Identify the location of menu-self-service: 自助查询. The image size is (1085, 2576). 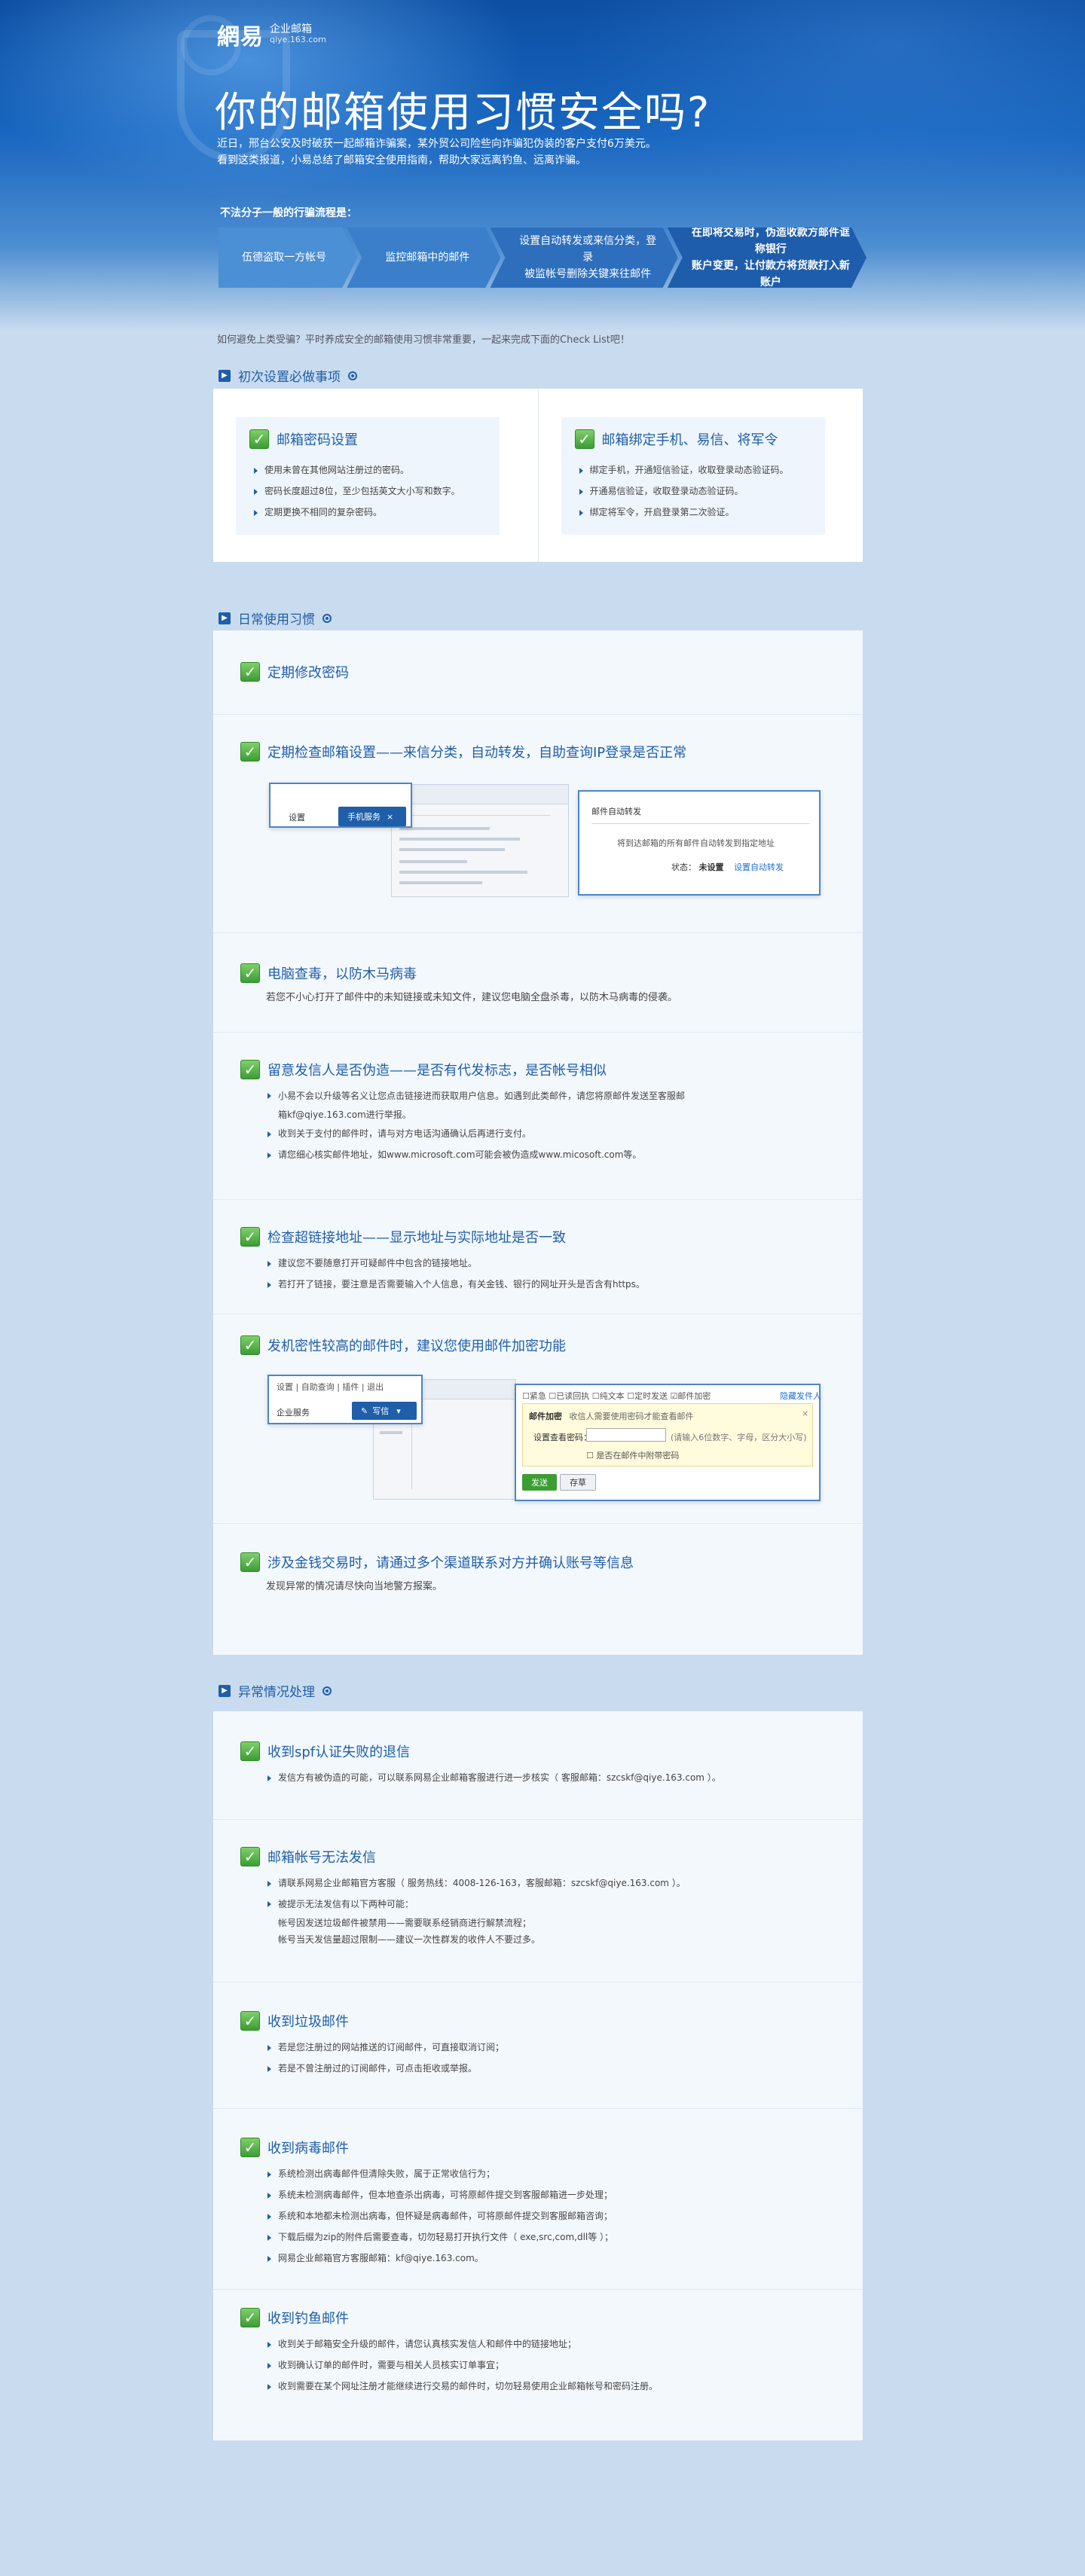
(318, 1387).